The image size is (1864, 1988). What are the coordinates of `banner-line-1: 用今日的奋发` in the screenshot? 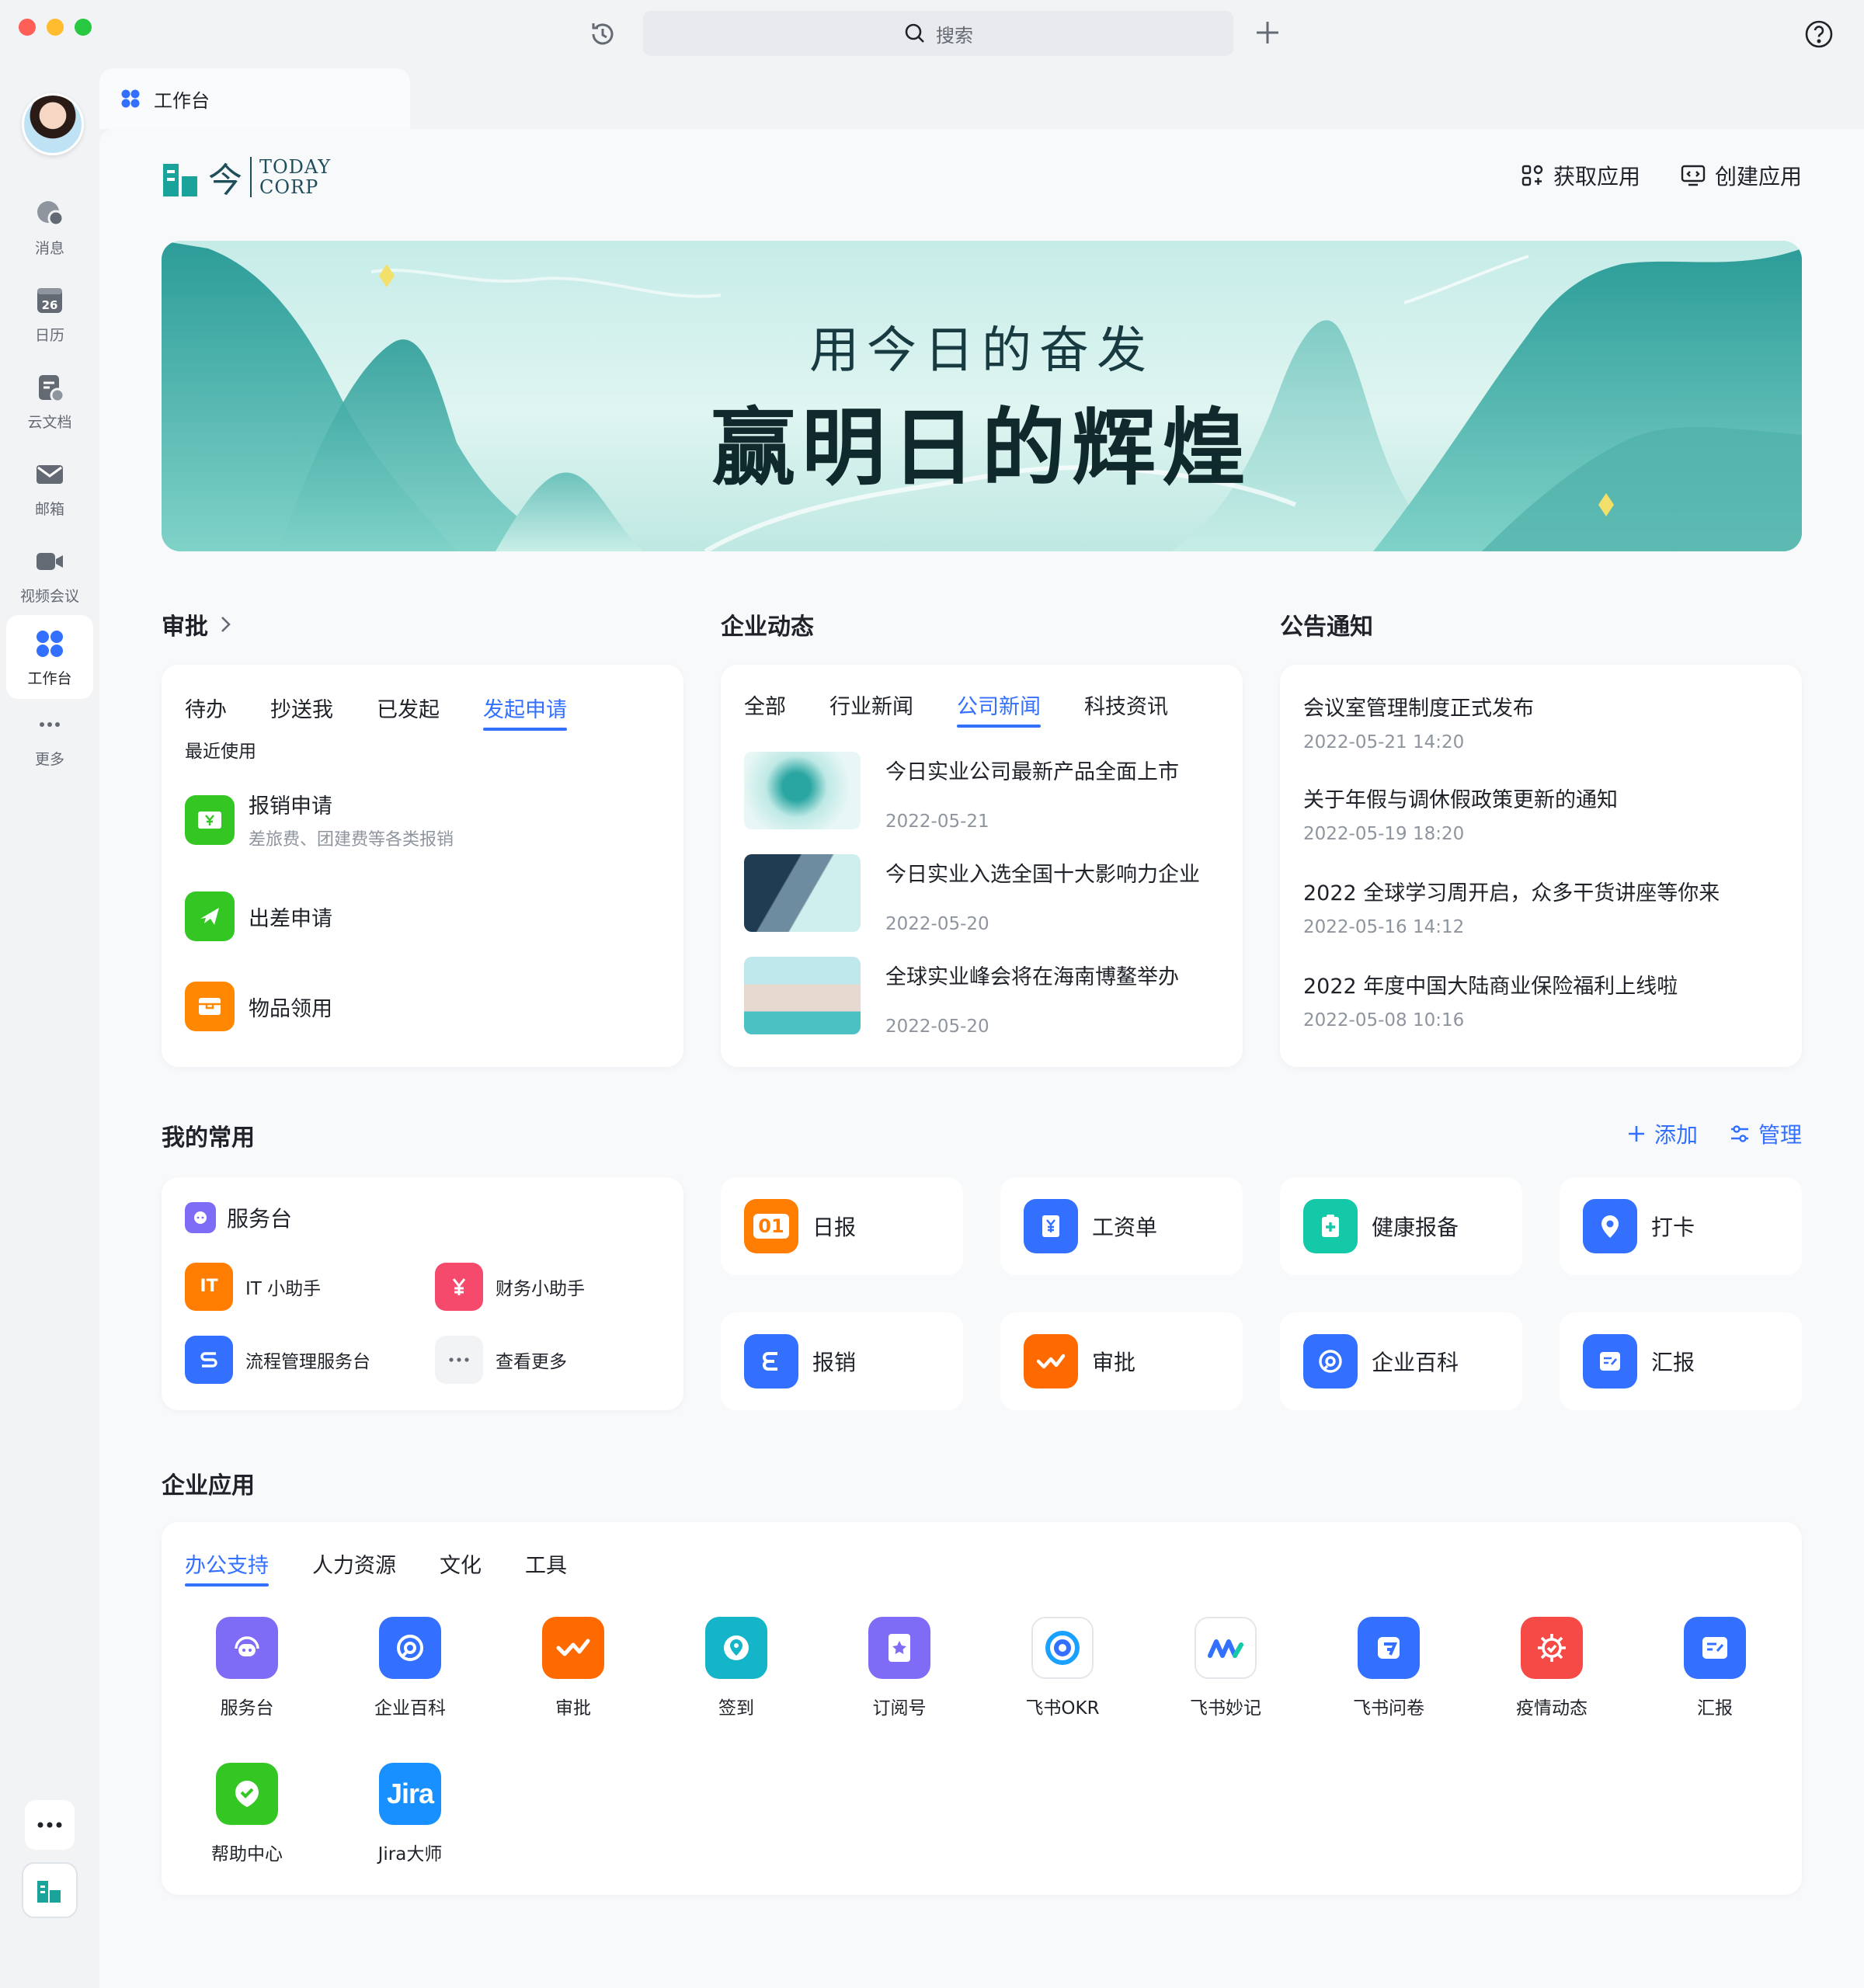 It's located at (981, 351).